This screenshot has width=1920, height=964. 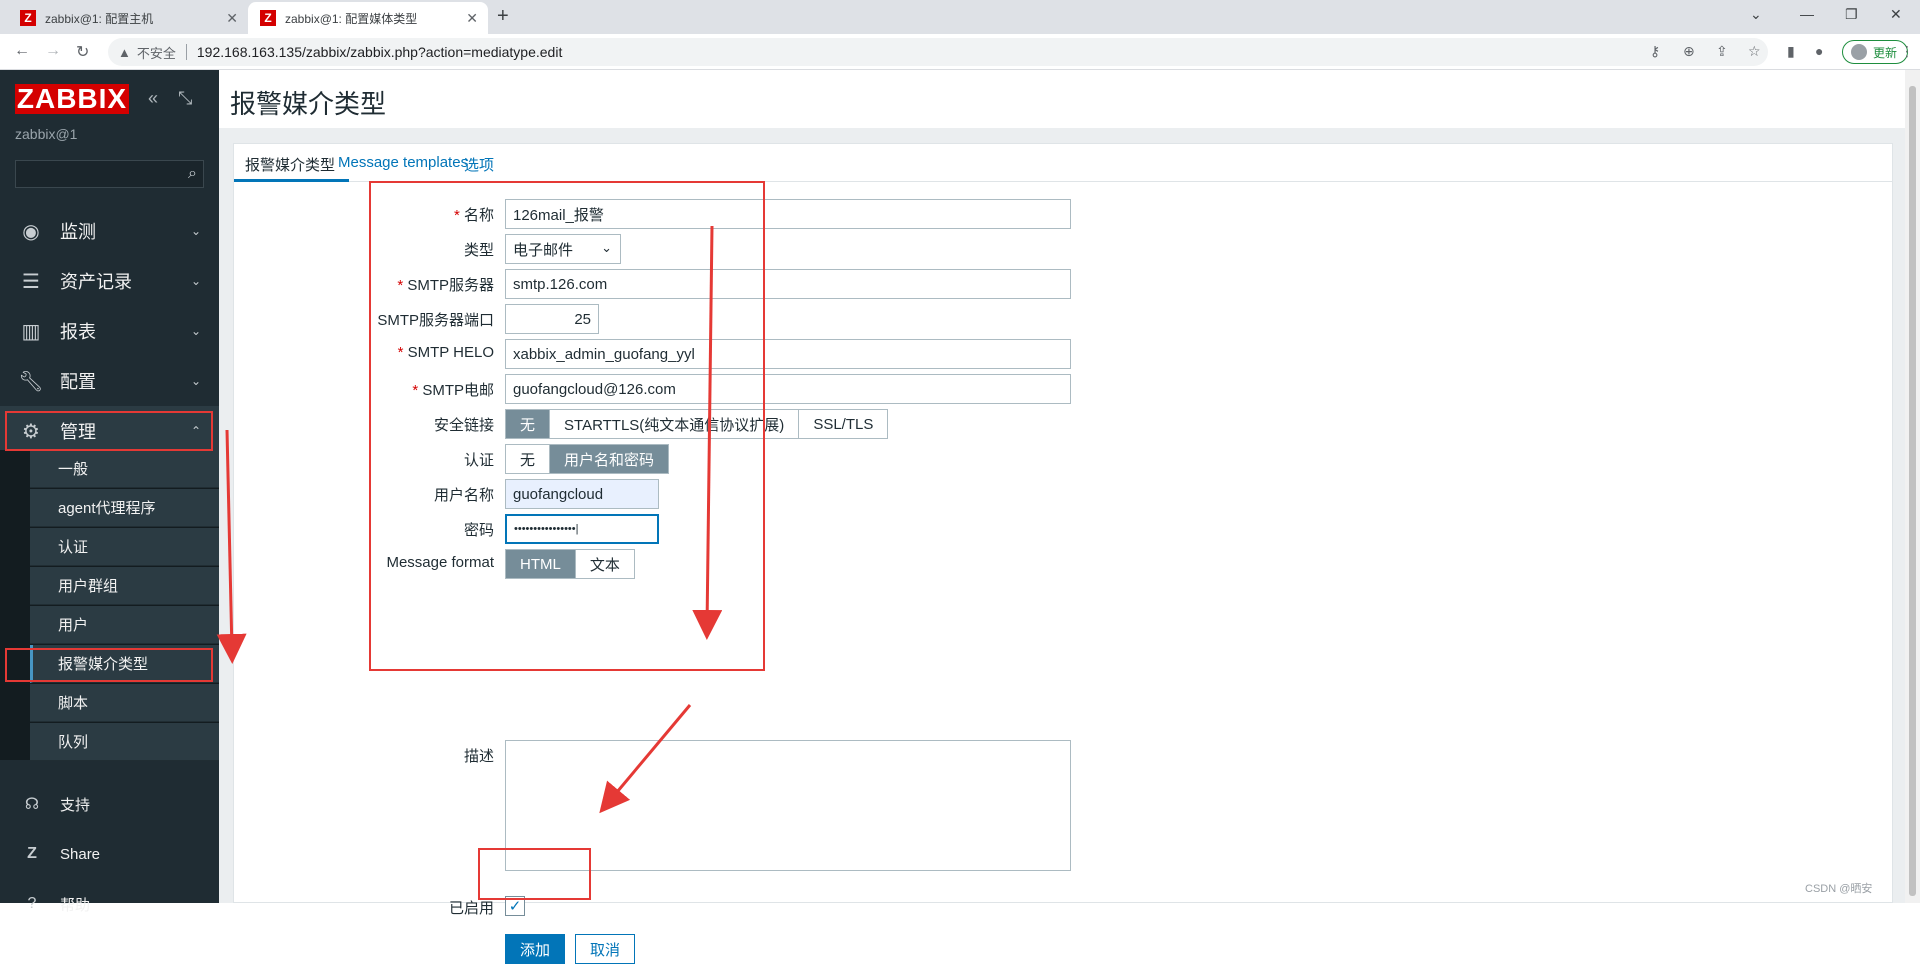 What do you see at coordinates (1062, 99) in the screenshot?
I see `page-header: 报警媒介类型` at bounding box center [1062, 99].